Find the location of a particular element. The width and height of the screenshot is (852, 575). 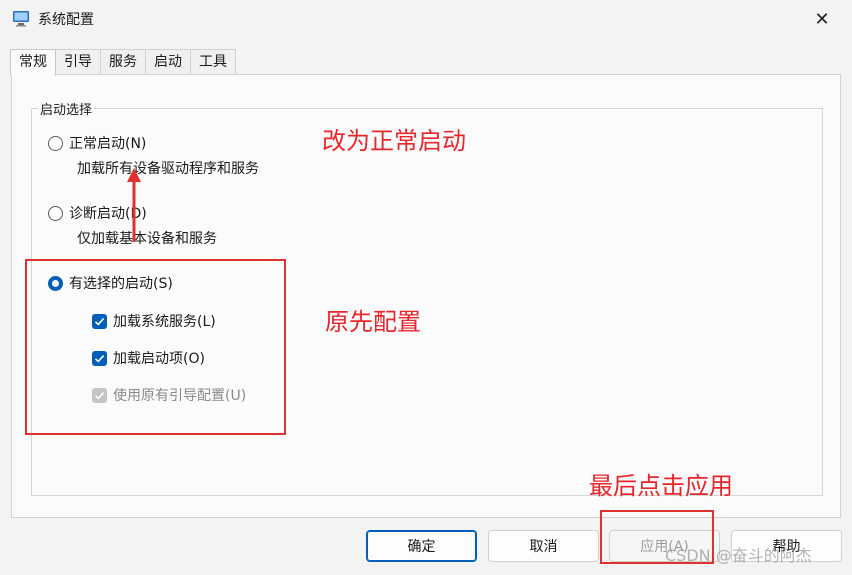

radio-diagnostic-indicator is located at coordinates (55, 213).